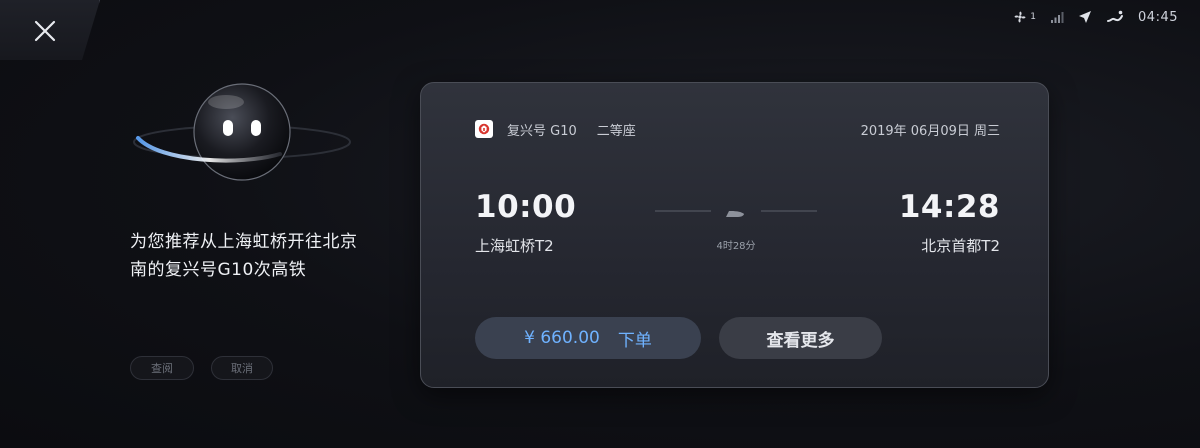 This screenshot has height=448, width=1200. I want to click on order-button: ¥ 660.00 下单, so click(588, 338).